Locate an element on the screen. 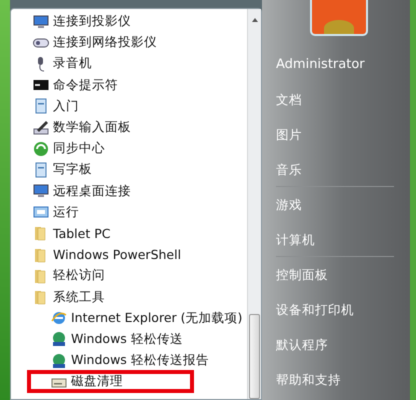 This screenshot has height=400, width=416. program-item: 连接到网络投影仪 is located at coordinates (129, 43).